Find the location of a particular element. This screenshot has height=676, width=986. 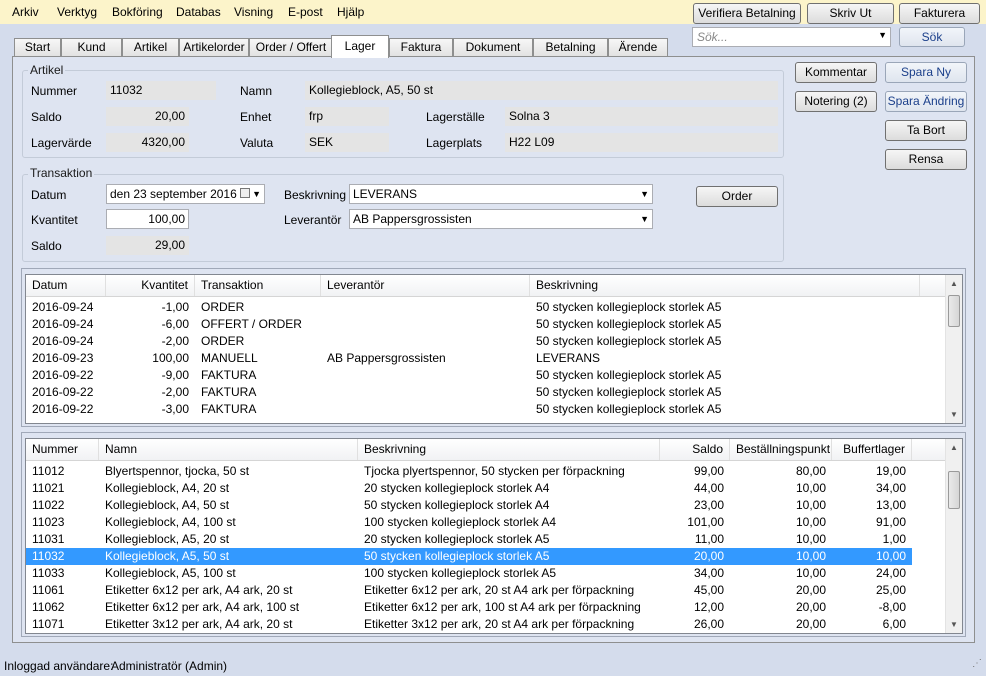

verify-payment-button: Verifiera Betalning is located at coordinates (747, 13).